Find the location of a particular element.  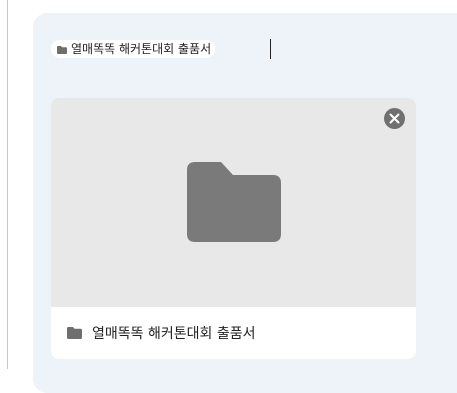

file-card-footer: 열매똑똑 해커톤대회 출품서 is located at coordinates (233, 333).